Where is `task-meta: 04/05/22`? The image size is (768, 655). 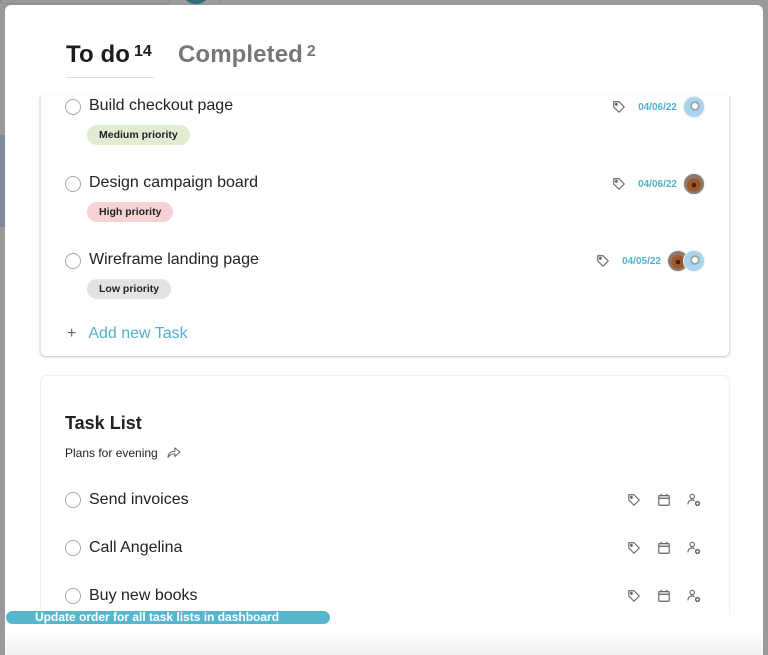 task-meta: 04/05/22 is located at coordinates (650, 261).